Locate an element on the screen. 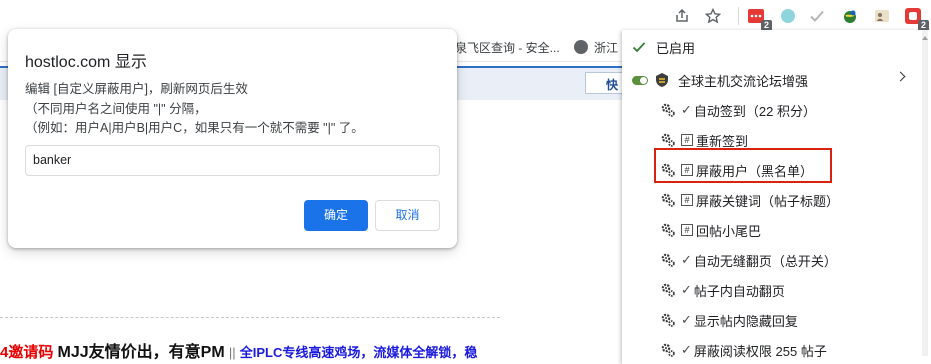  highlight-box is located at coordinates (743, 165).